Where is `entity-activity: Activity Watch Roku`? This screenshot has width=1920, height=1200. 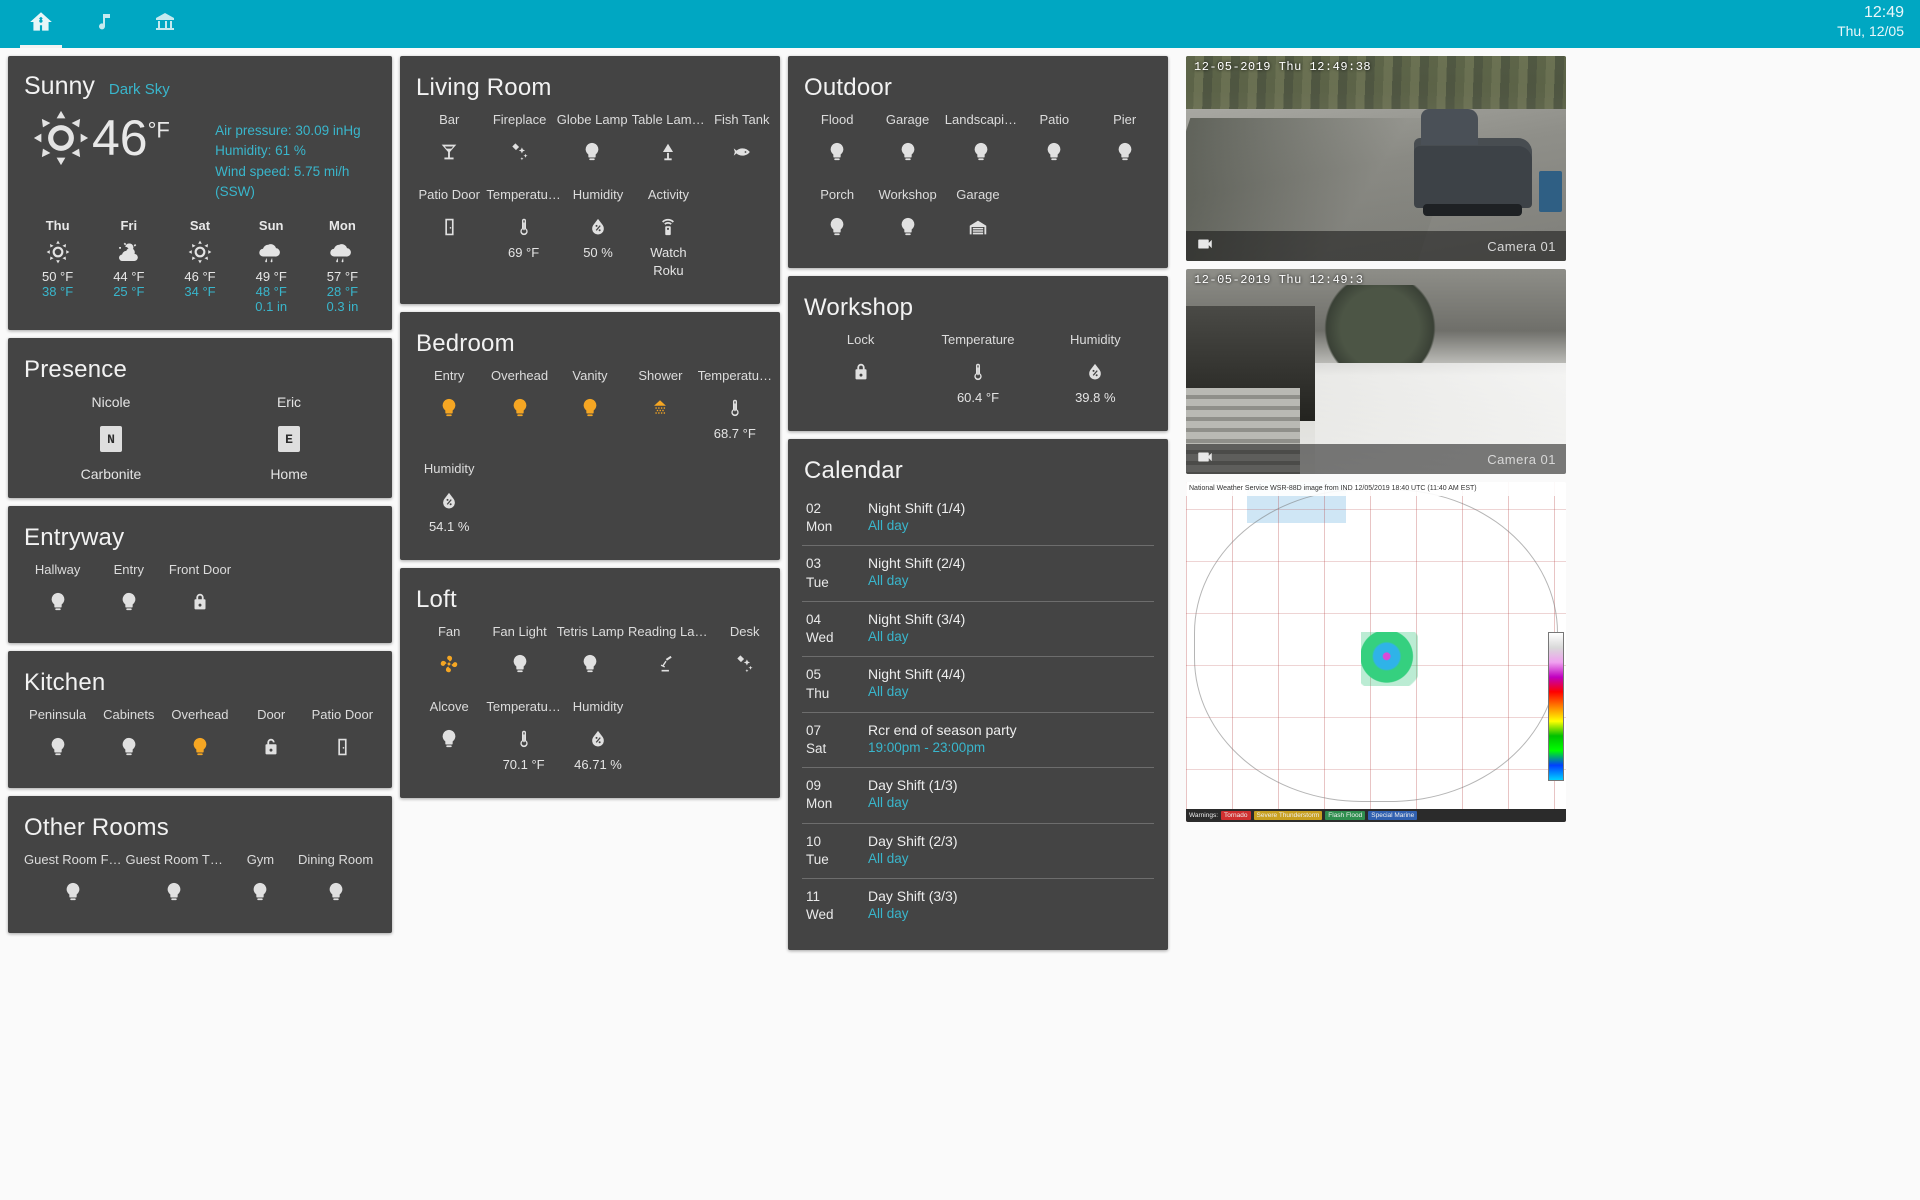 entity-activity: Activity Watch Roku is located at coordinates (668, 235).